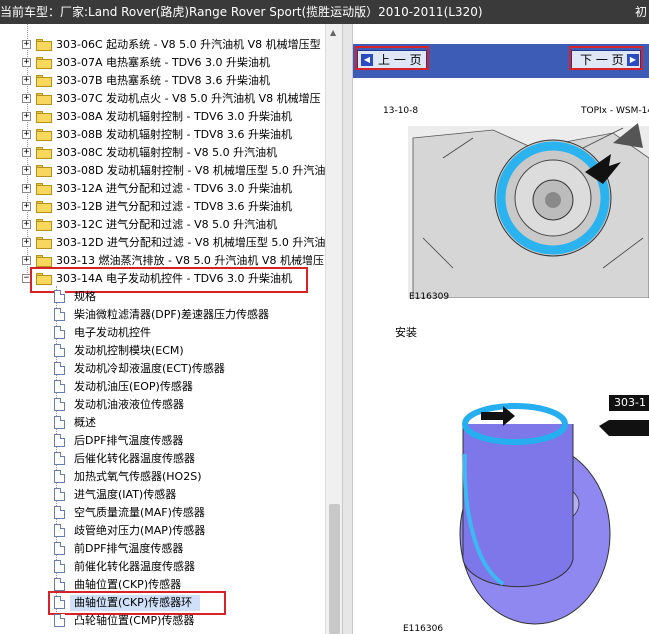 The height and width of the screenshot is (634, 649). I want to click on tree-doc-label: 规格, so click(85, 296).